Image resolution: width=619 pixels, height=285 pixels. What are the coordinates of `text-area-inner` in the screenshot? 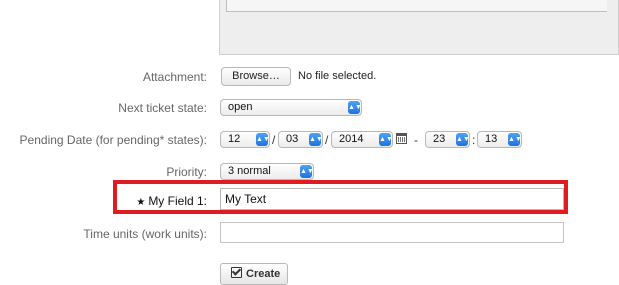 It's located at (416, 6).